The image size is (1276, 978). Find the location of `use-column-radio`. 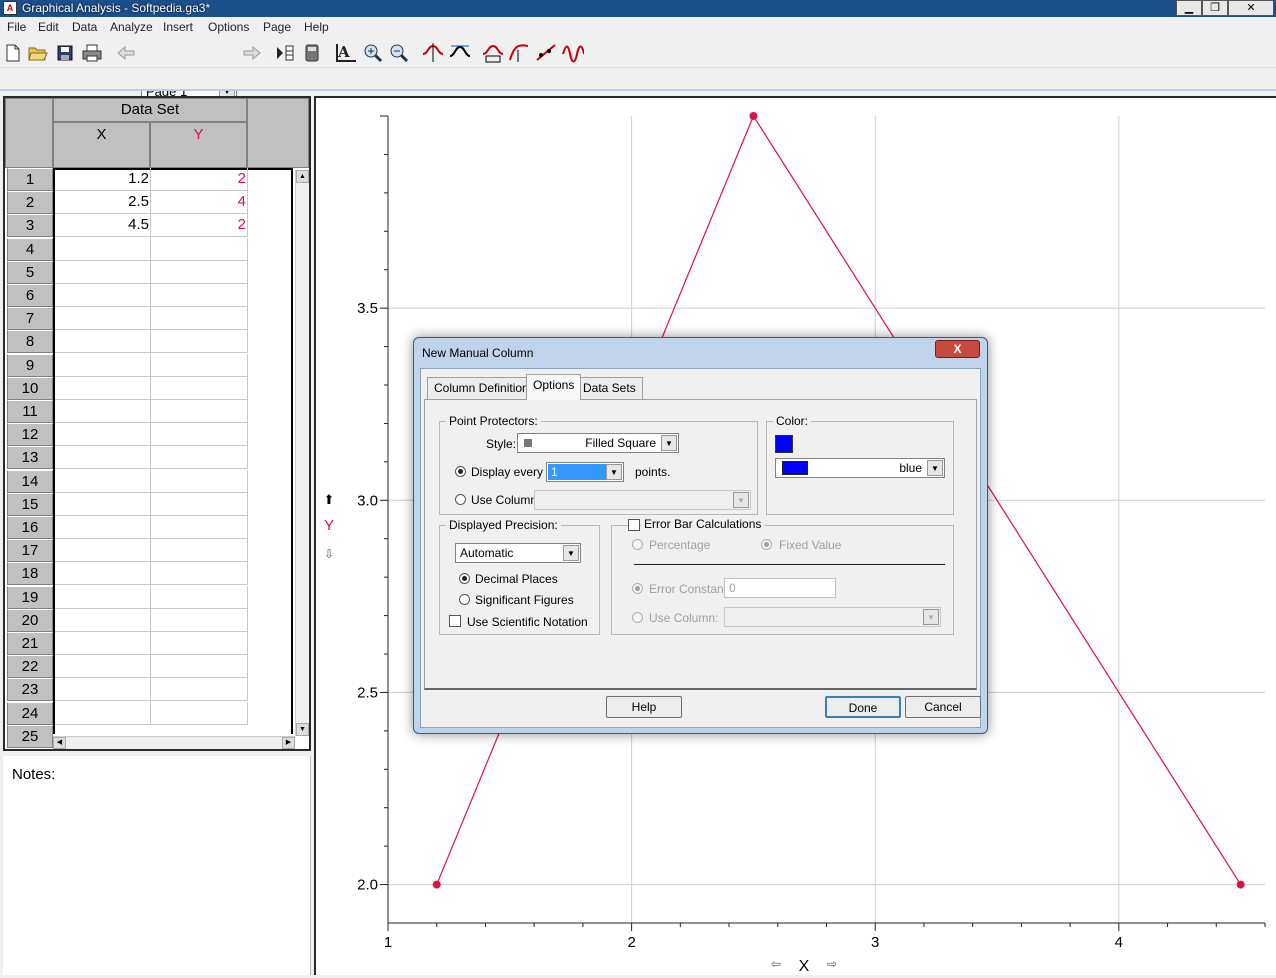

use-column-radio is located at coordinates (460, 499).